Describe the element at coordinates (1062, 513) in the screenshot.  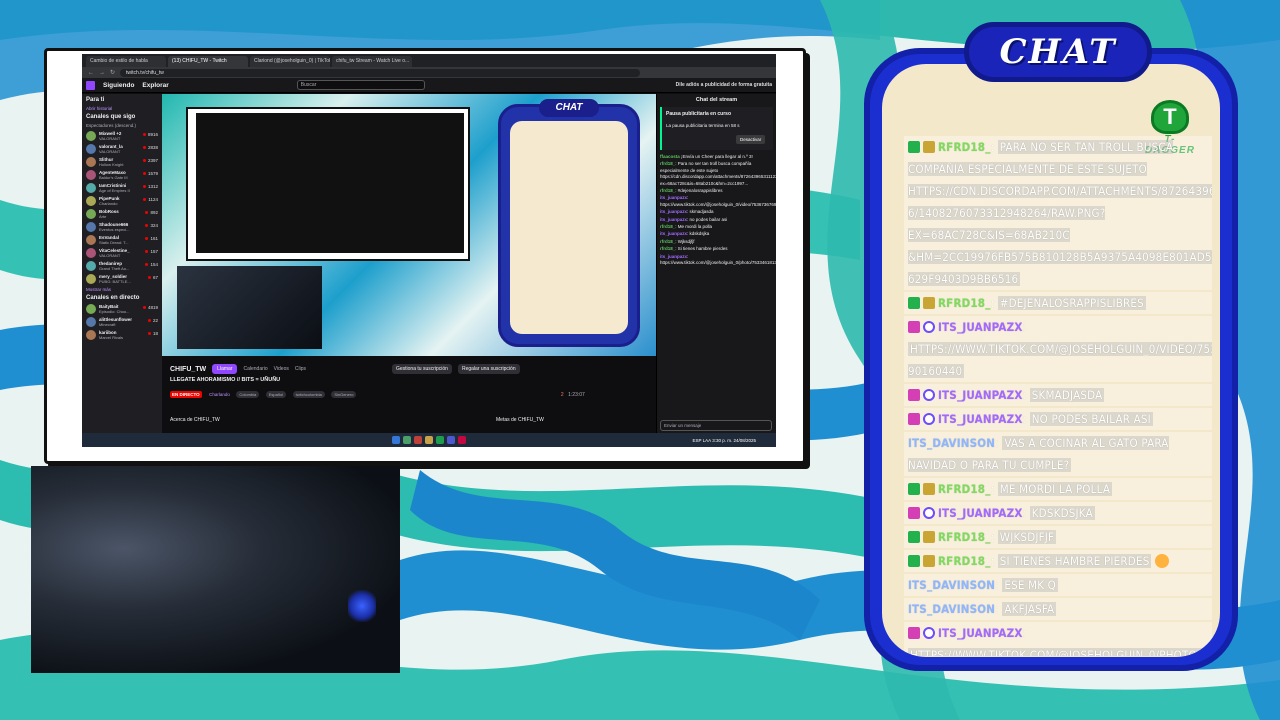
I see `overlay-text: KDSKDSJKA` at that location.